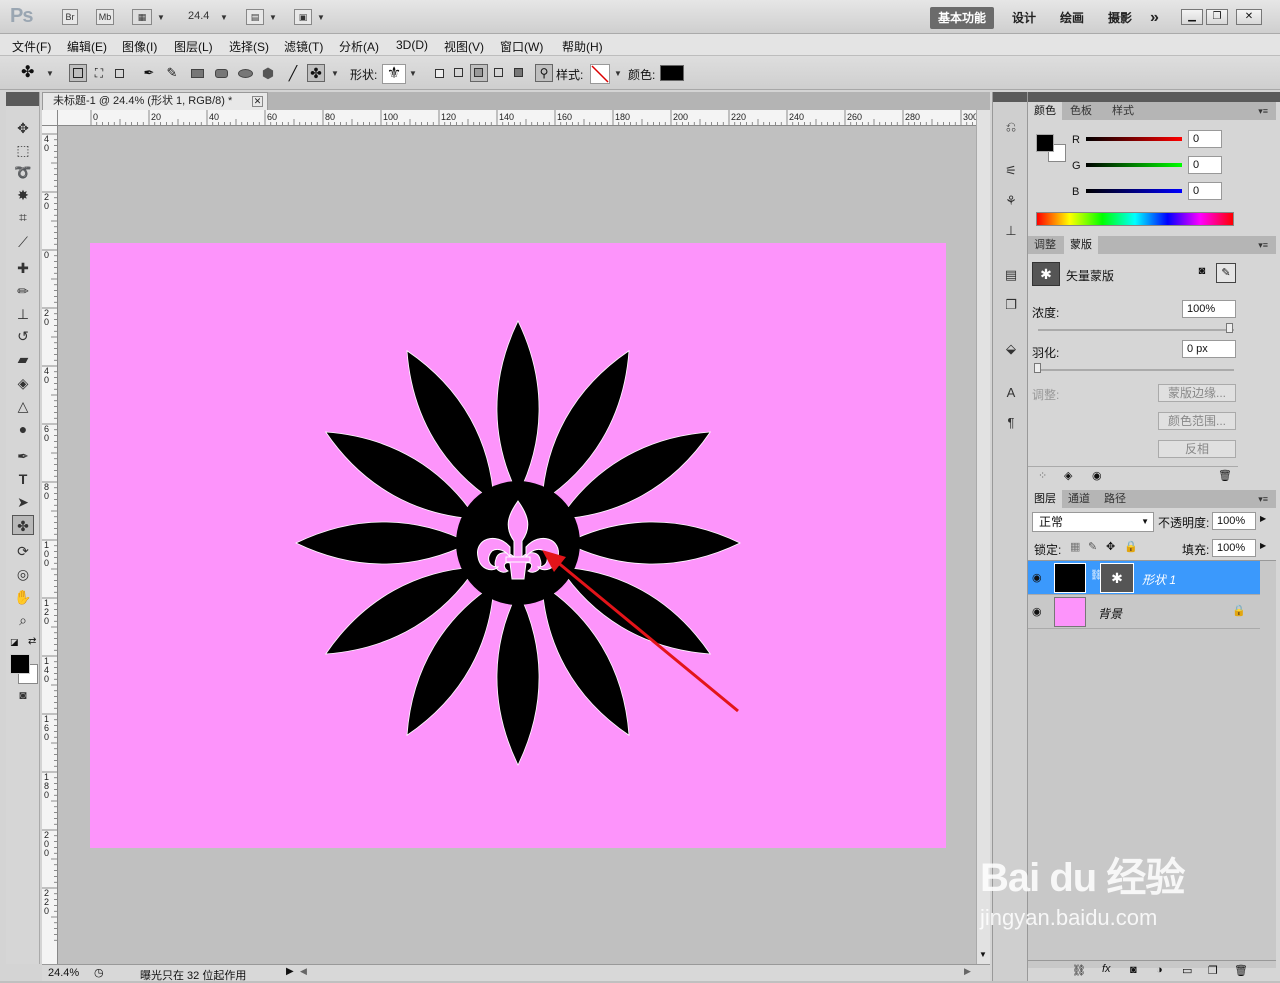 The image size is (1280, 983). Describe the element at coordinates (1011, 127) in the screenshot. I see `history-panel-icon: ⎌` at that location.